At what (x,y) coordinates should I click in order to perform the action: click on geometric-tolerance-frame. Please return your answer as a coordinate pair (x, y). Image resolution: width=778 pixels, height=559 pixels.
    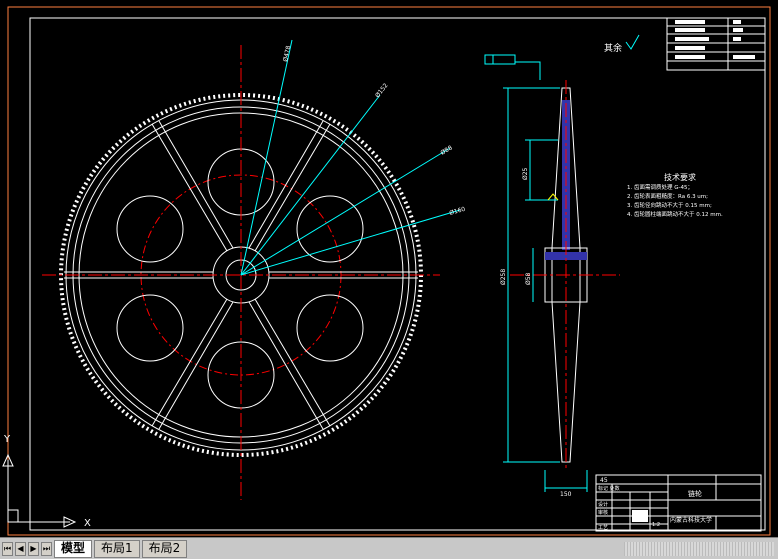
    Looking at the image, I should click on (500, 59).